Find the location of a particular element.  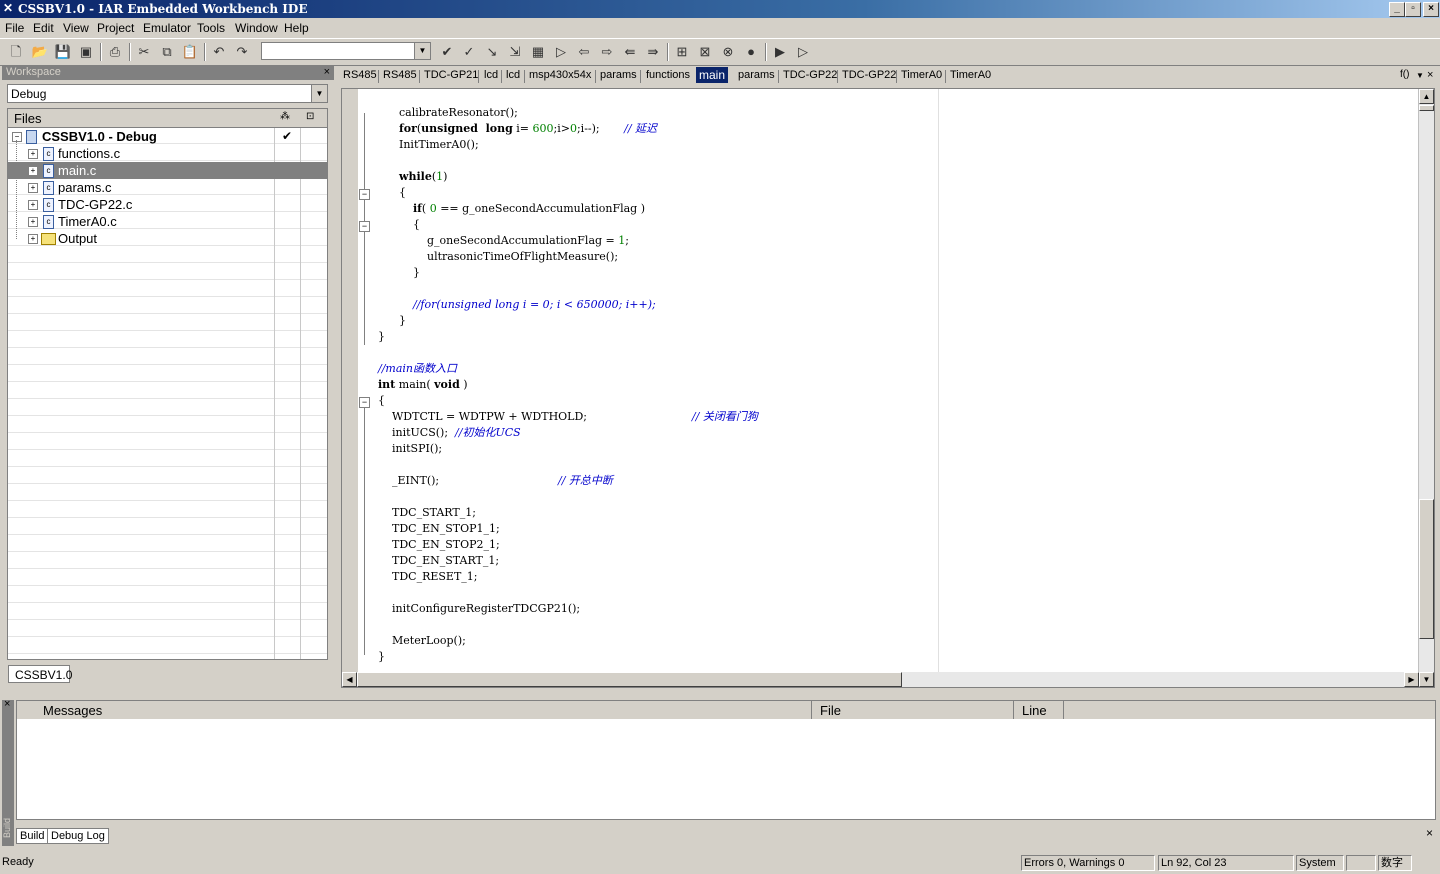

open-folder-icon: 📂 is located at coordinates (40, 52).